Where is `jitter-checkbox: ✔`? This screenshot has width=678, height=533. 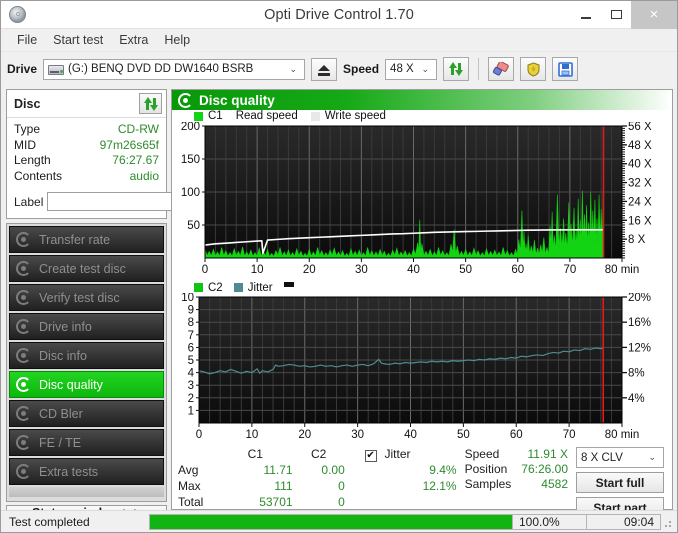
jitter-checkbox: ✔ is located at coordinates (370, 456).